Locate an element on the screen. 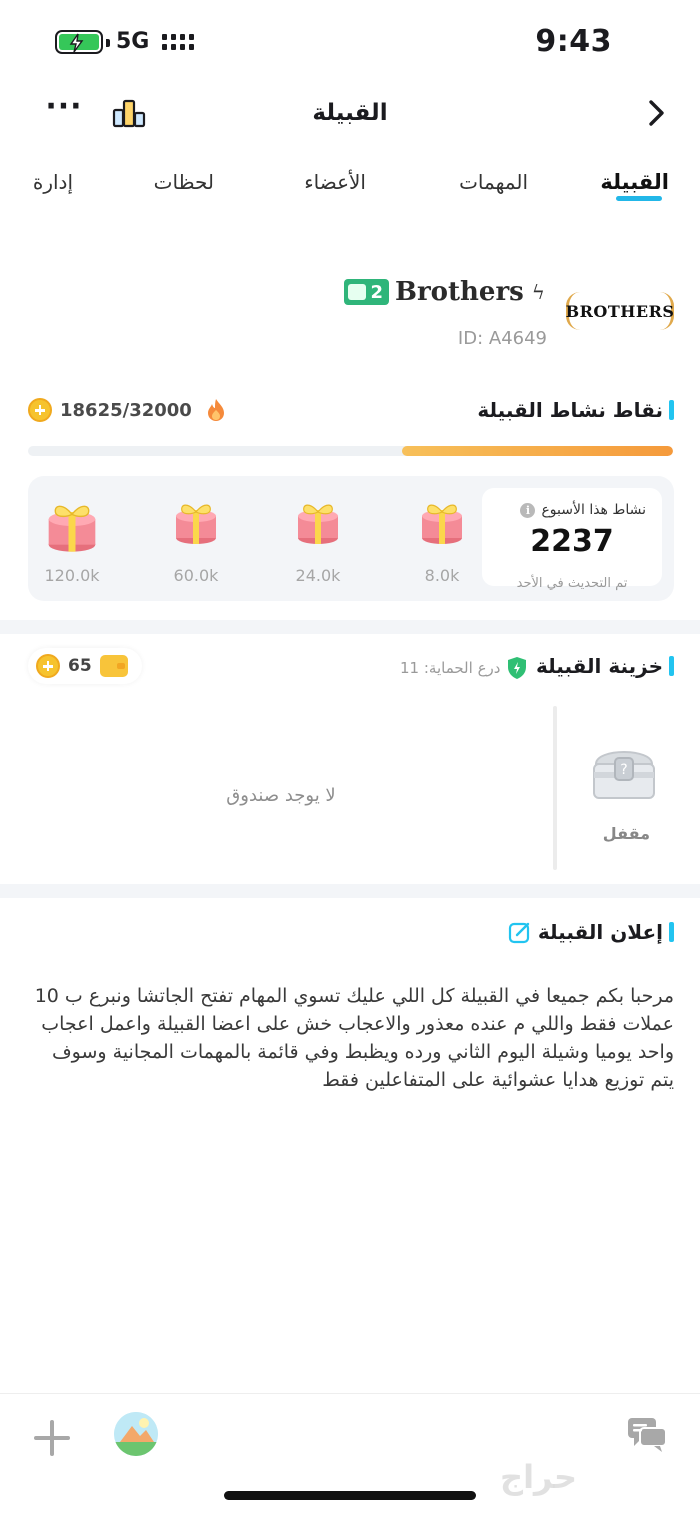 This screenshot has height=1514, width=700. wallet-icon is located at coordinates (113, 666).